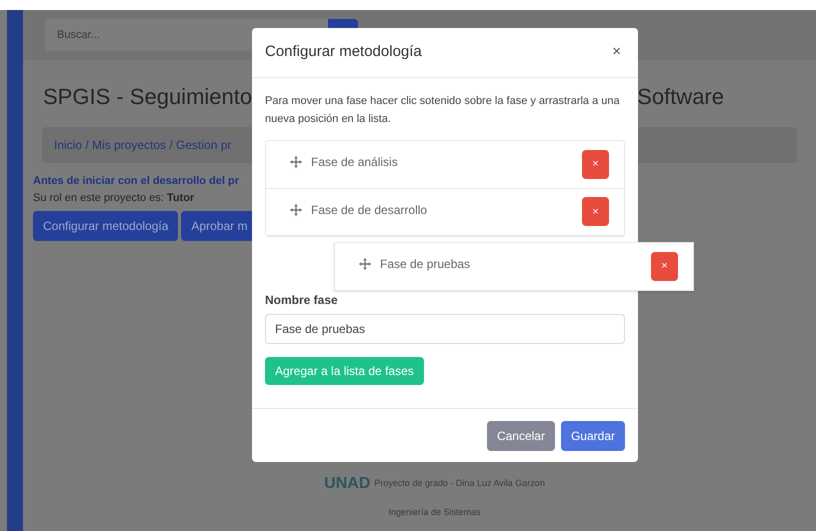 The height and width of the screenshot is (531, 816). What do you see at coordinates (425, 264) in the screenshot?
I see `phase-name: Fase de pruebas` at bounding box center [425, 264].